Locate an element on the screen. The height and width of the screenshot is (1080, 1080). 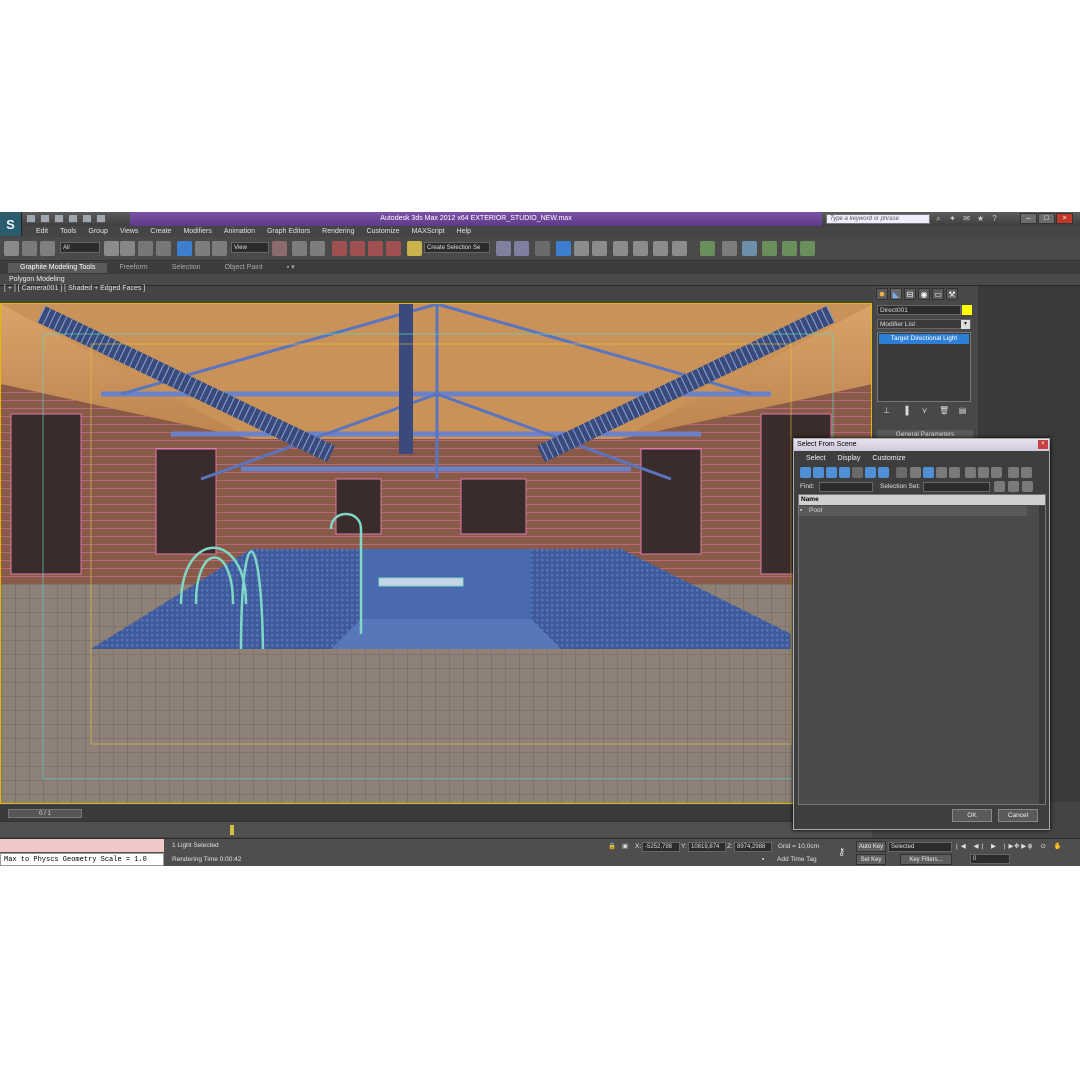
create-selection-set-icon is located at coordinates (999, 486).